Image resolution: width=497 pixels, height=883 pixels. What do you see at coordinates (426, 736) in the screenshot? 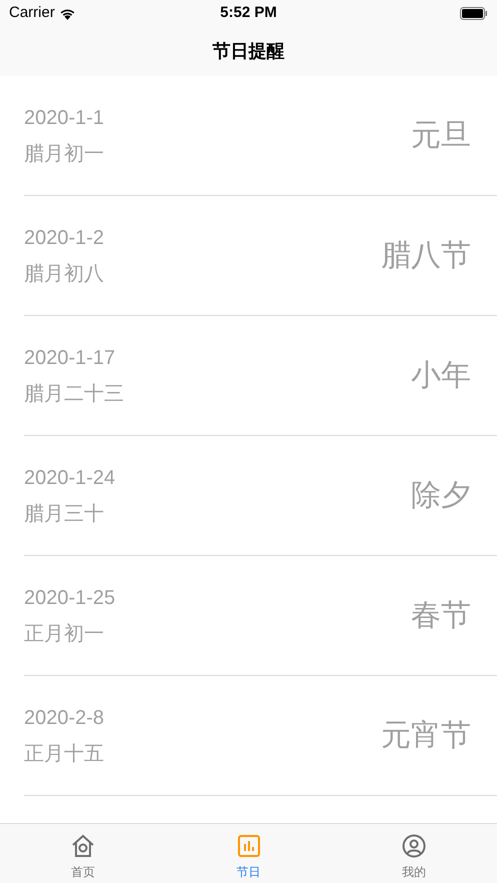
I see `holiday-name: 元宵节` at bounding box center [426, 736].